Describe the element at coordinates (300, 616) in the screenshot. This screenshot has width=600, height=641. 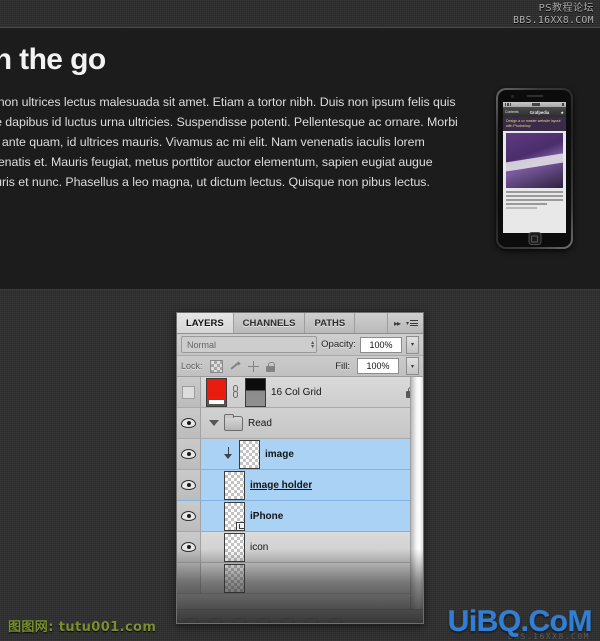
I see `layers-panel-toolbar` at that location.